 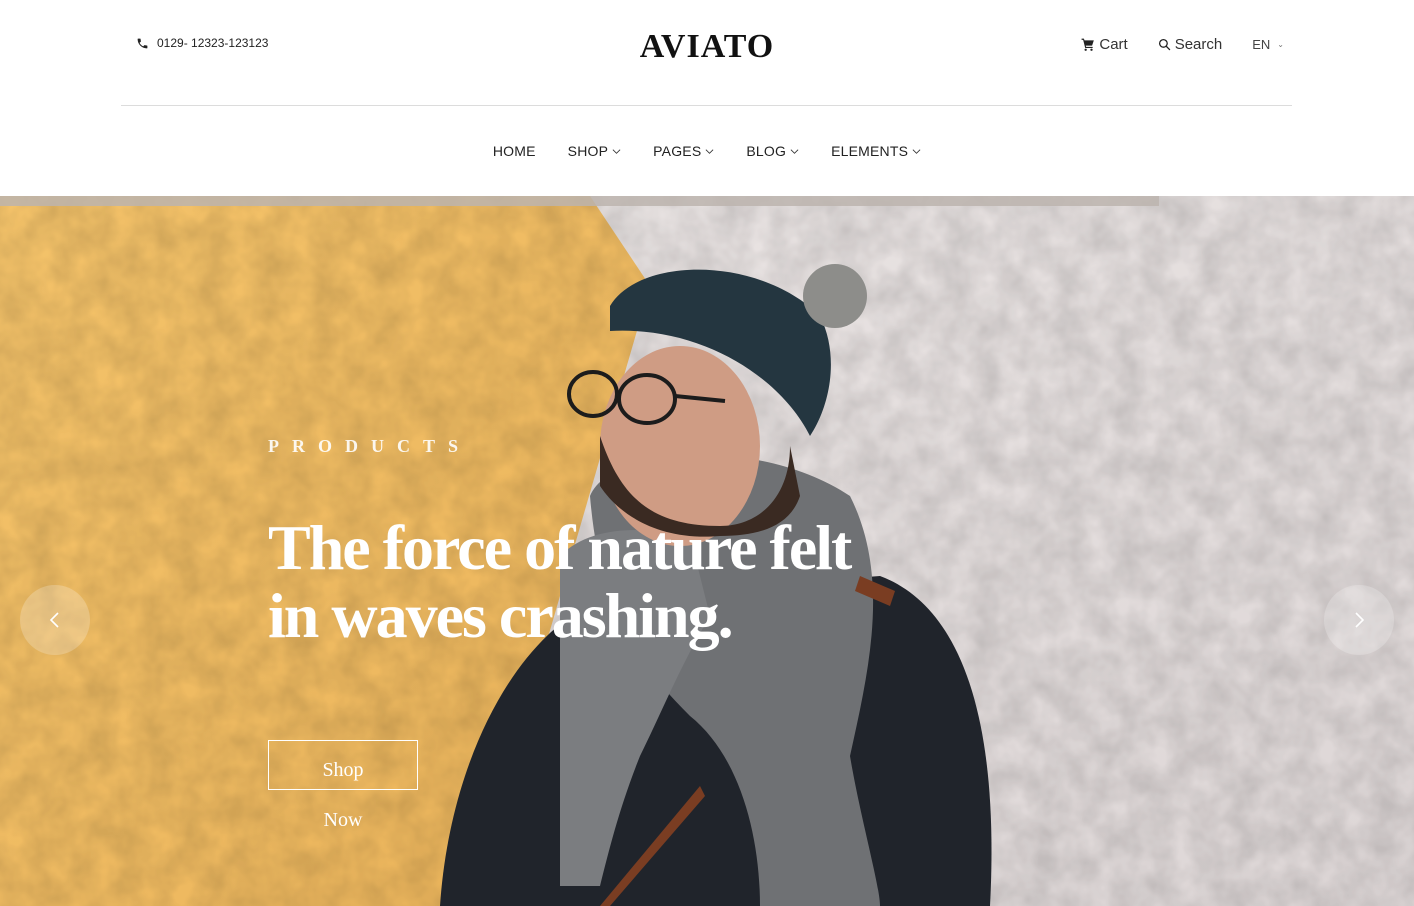 What do you see at coordinates (1088, 44) in the screenshot?
I see `cart-icon` at bounding box center [1088, 44].